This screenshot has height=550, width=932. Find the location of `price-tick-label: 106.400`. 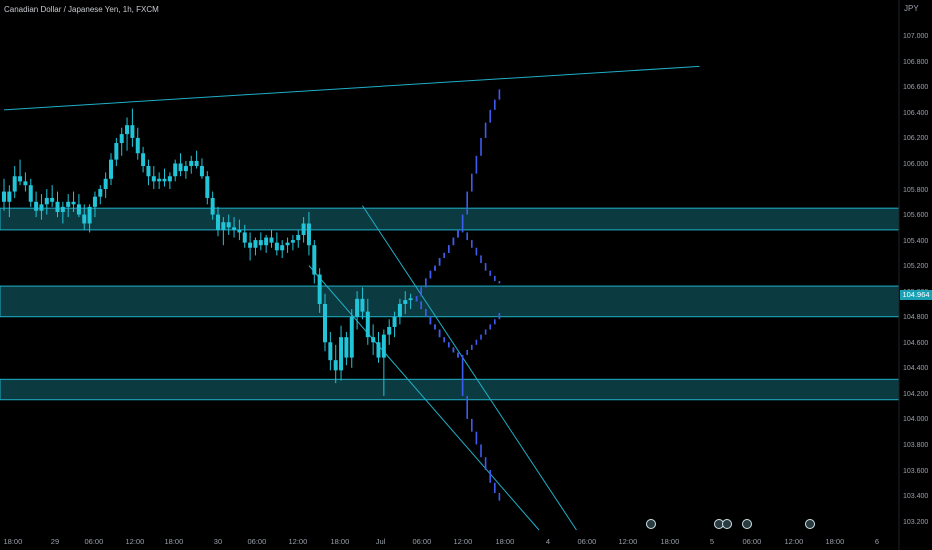

price-tick-label: 106.400 is located at coordinates (916, 113).